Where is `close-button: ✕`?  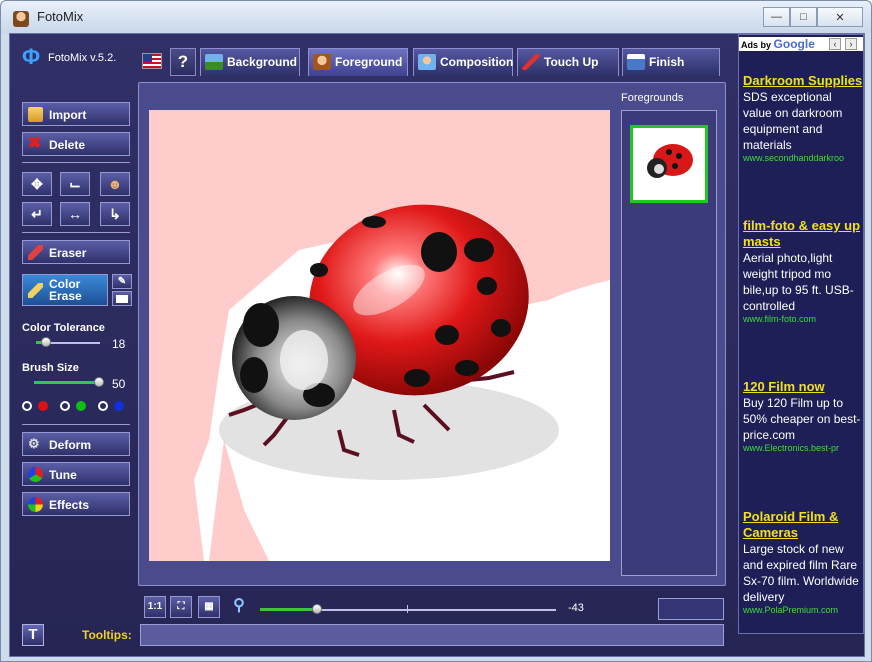
close-button: ✕ is located at coordinates (840, 17).